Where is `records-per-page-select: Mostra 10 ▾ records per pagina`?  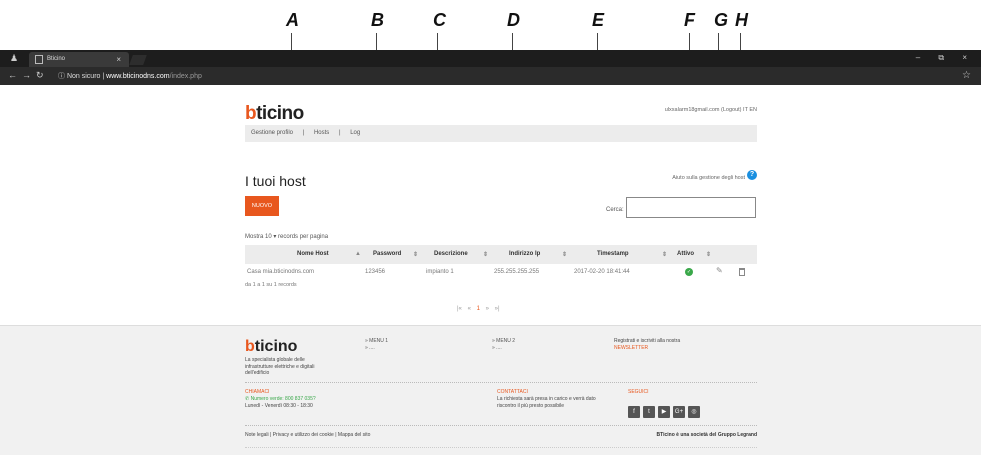 records-per-page-select: Mostra 10 ▾ records per pagina is located at coordinates (286, 236).